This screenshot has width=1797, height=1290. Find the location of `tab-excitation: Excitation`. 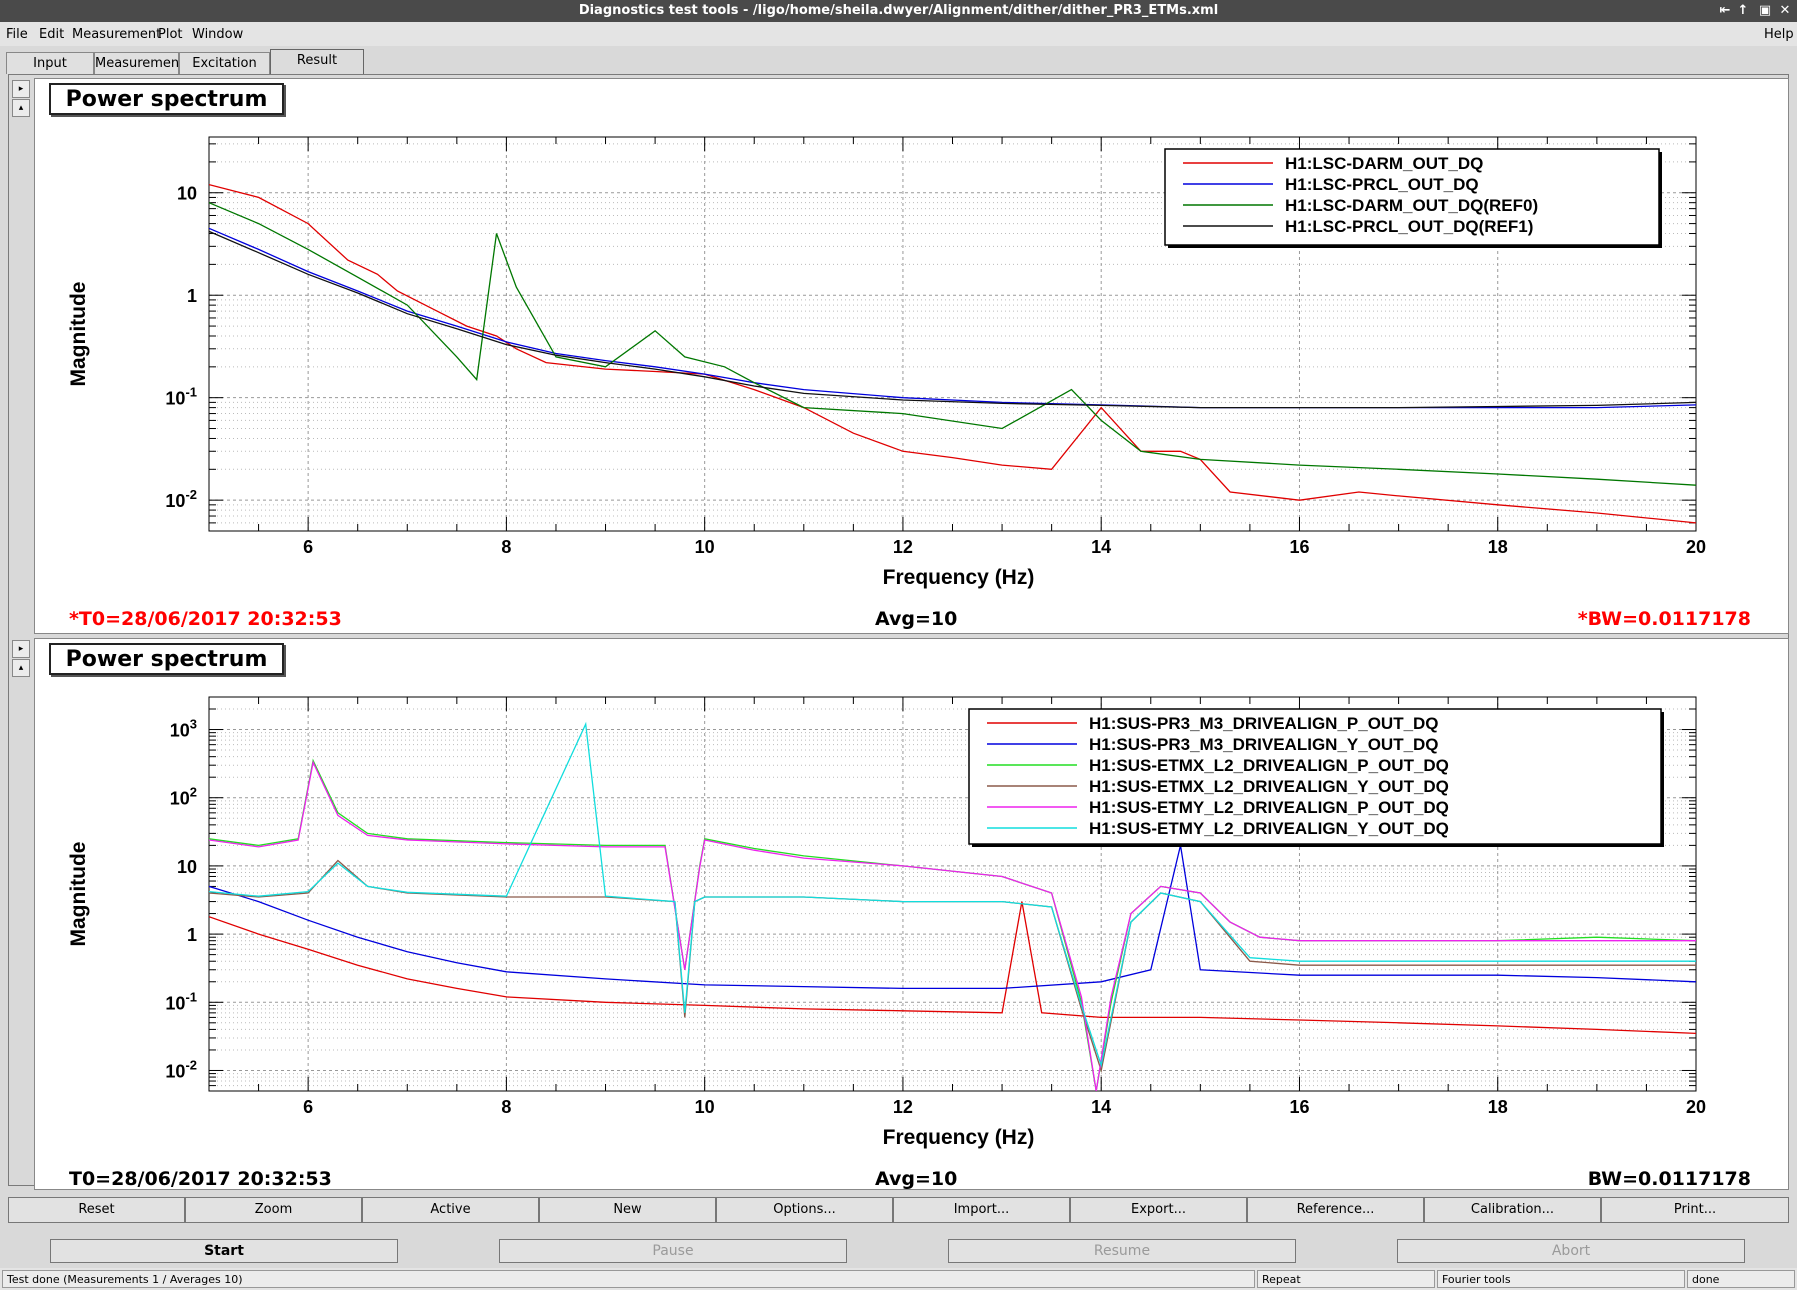

tab-excitation: Excitation is located at coordinates (224, 63).